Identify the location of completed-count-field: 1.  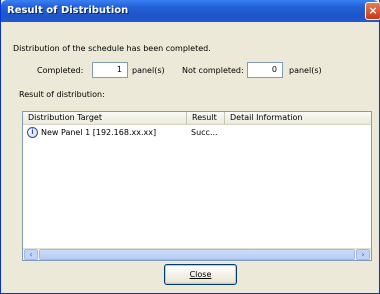
(110, 70).